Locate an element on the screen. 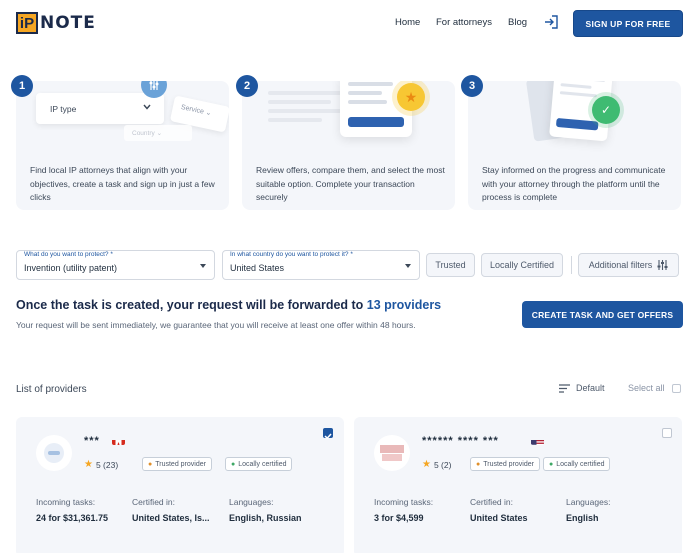 The height and width of the screenshot is (553, 700). logo-wordmark: NOTE is located at coordinates (68, 23).